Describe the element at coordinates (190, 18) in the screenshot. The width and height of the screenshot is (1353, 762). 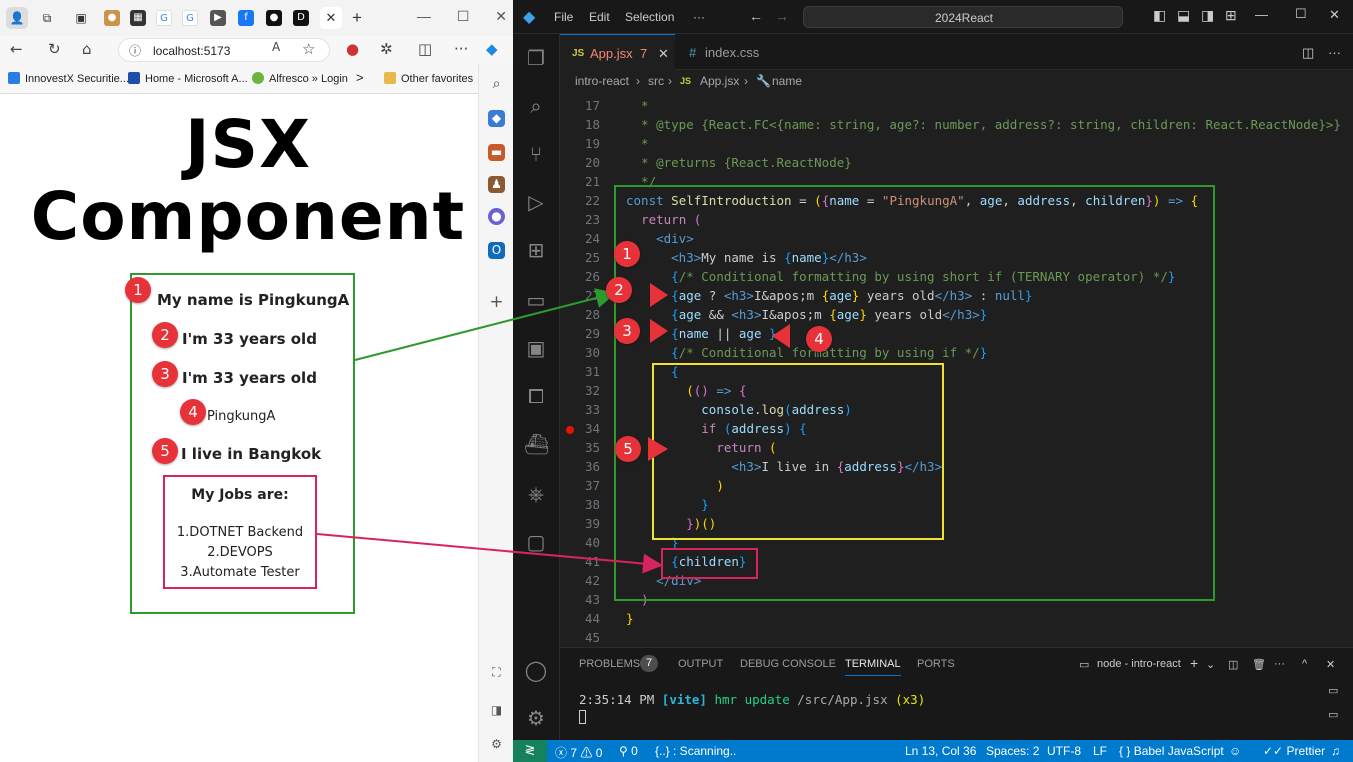
I see `tab-favicon-google-2: G` at that location.